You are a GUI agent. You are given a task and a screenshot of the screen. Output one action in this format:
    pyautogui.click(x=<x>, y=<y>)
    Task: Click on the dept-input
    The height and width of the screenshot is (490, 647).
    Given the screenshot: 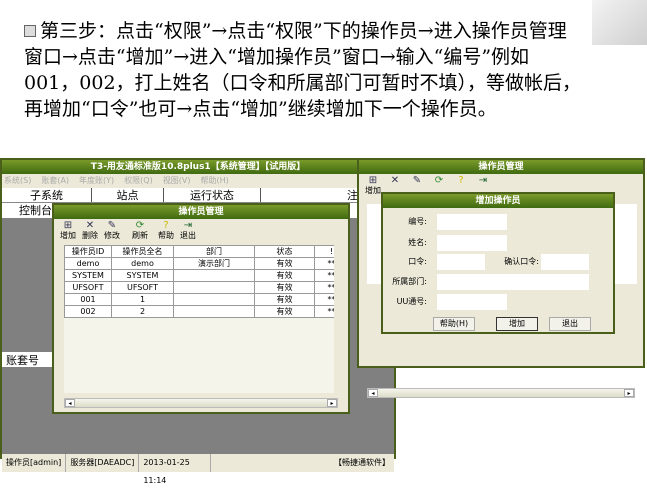 What is the action you would take?
    pyautogui.click(x=513, y=282)
    